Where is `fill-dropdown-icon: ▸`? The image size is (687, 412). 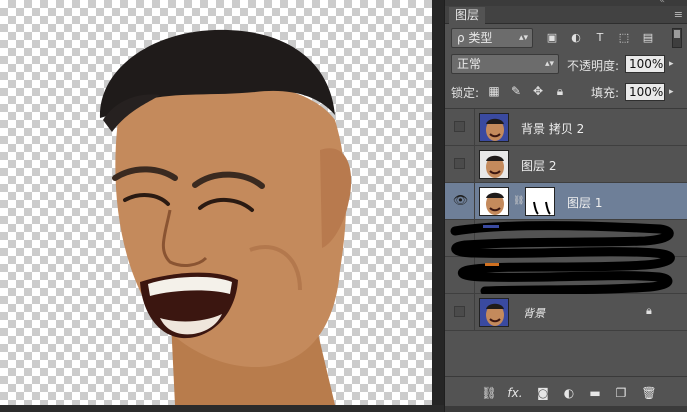
fill-dropdown-icon: ▸ is located at coordinates (674, 92).